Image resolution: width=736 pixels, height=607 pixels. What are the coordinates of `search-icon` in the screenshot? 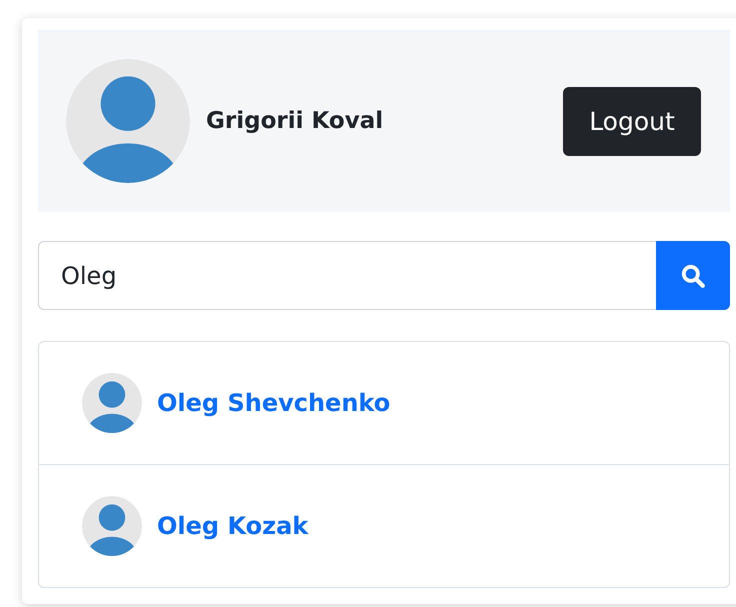 It's located at (693, 275).